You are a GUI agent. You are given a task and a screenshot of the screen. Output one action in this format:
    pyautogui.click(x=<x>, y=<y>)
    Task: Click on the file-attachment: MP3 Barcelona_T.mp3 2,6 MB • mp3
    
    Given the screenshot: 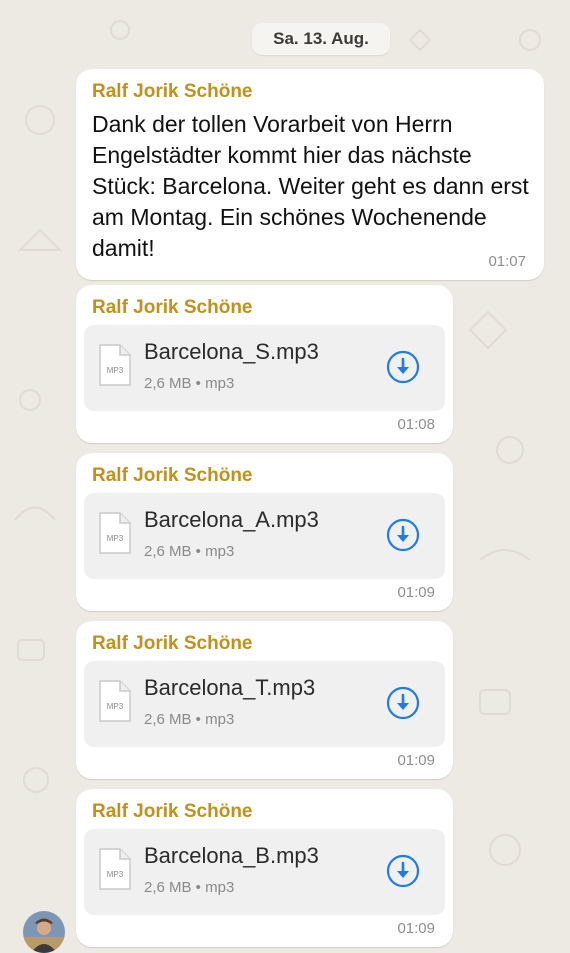 What is the action you would take?
    pyautogui.click(x=264, y=704)
    